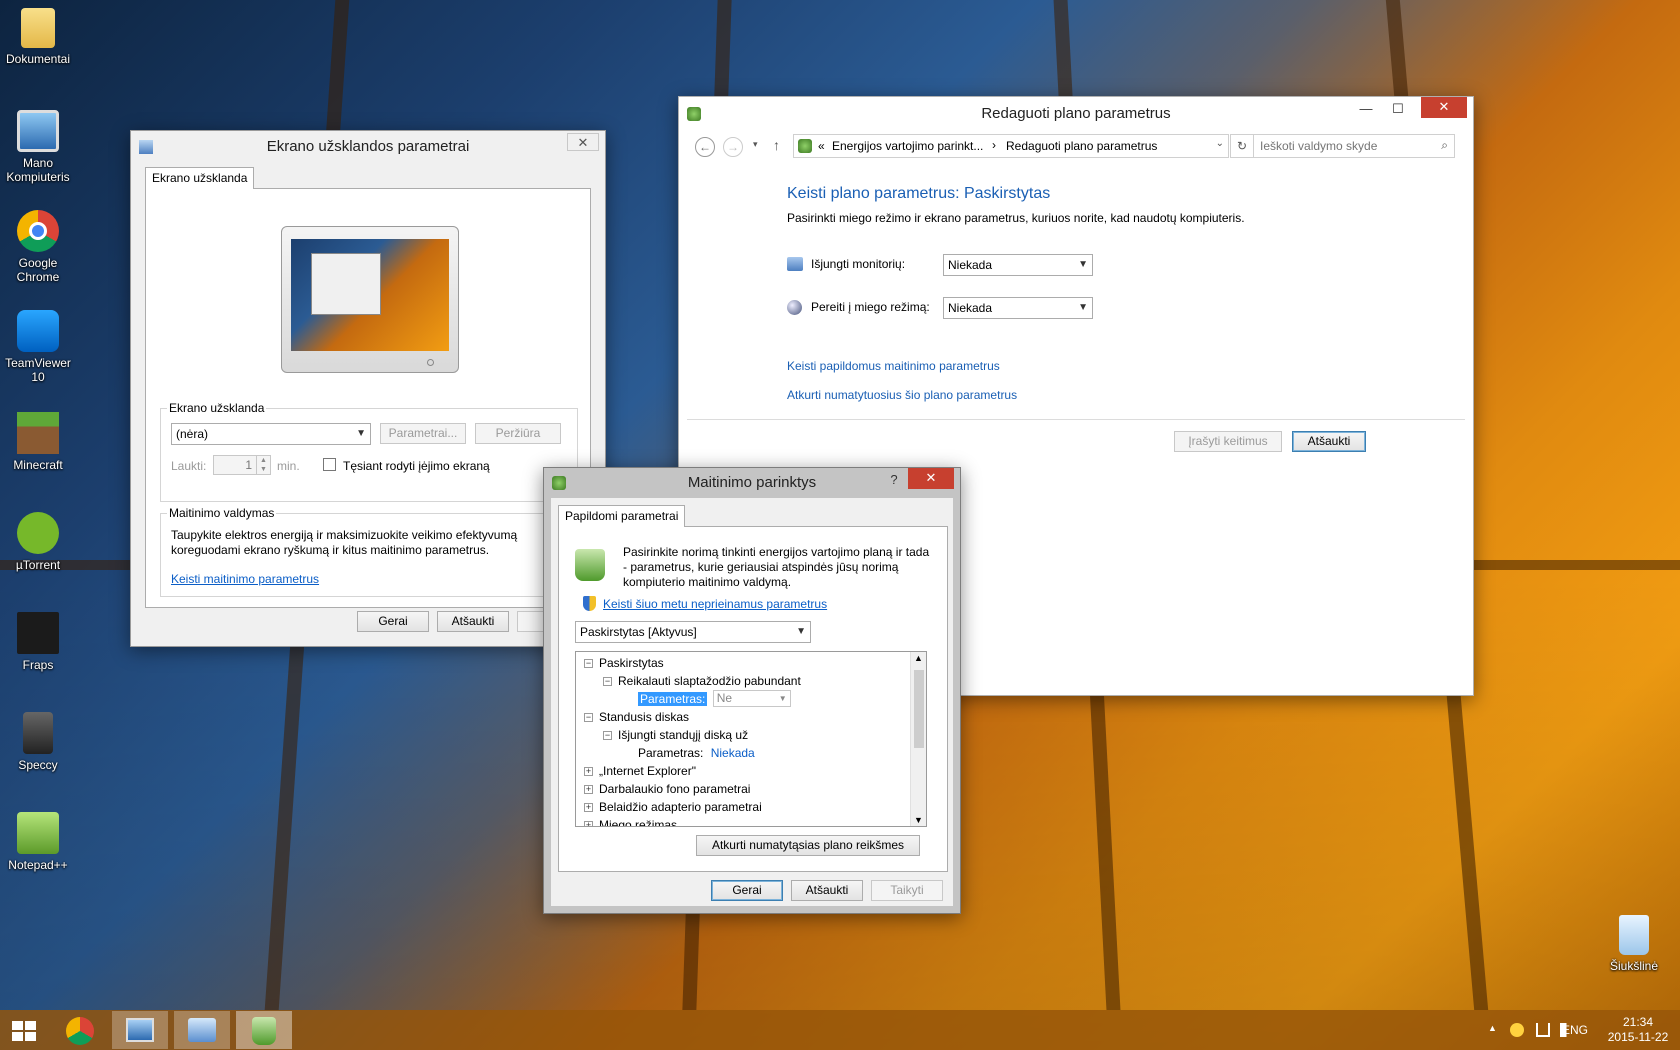 Image resolution: width=1680 pixels, height=1050 pixels. Describe the element at coordinates (1492, 1028) in the screenshot. I see `tray-overflow-icon: ▲` at that location.